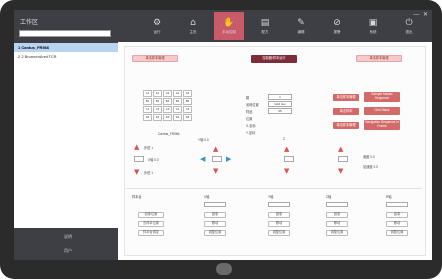  I want to click on sidebar-item-1: 2 2 BrunnenAre#TCR, so click(66, 56).